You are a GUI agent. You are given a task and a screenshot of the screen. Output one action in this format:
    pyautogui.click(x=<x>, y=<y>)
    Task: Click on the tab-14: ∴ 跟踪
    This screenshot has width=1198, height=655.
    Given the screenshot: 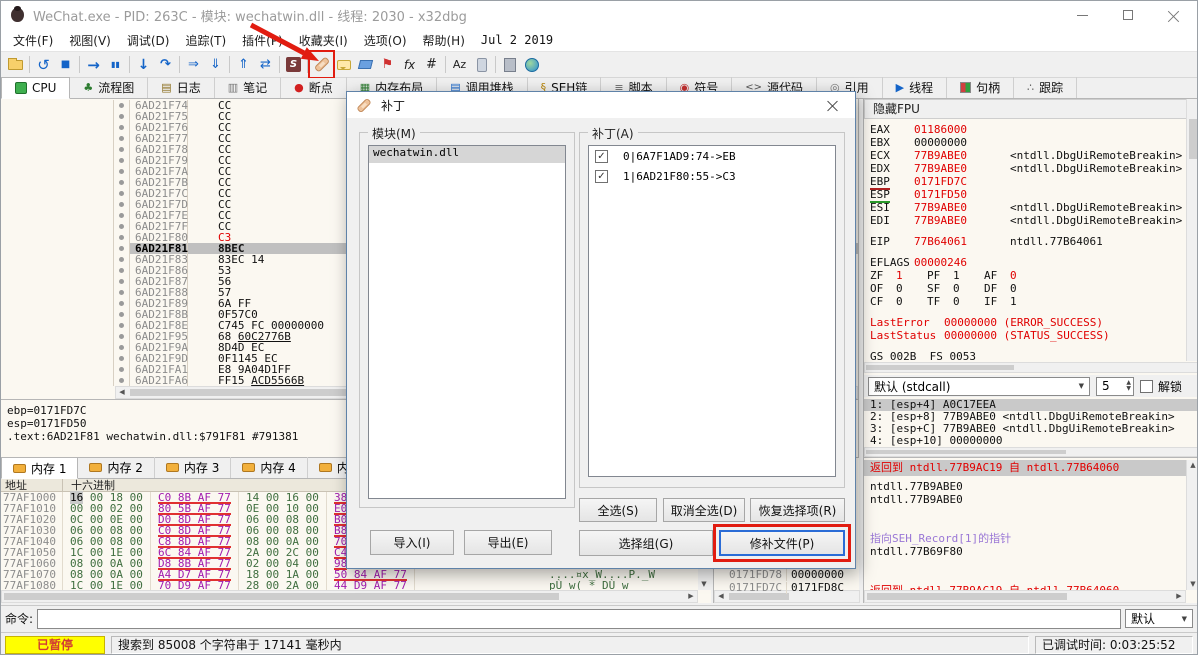 What is the action you would take?
    pyautogui.click(x=1046, y=87)
    